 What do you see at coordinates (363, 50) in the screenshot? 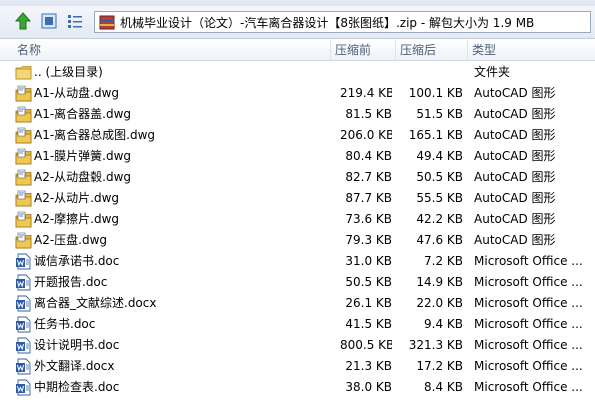
I see `column-size: 压缩前` at bounding box center [363, 50].